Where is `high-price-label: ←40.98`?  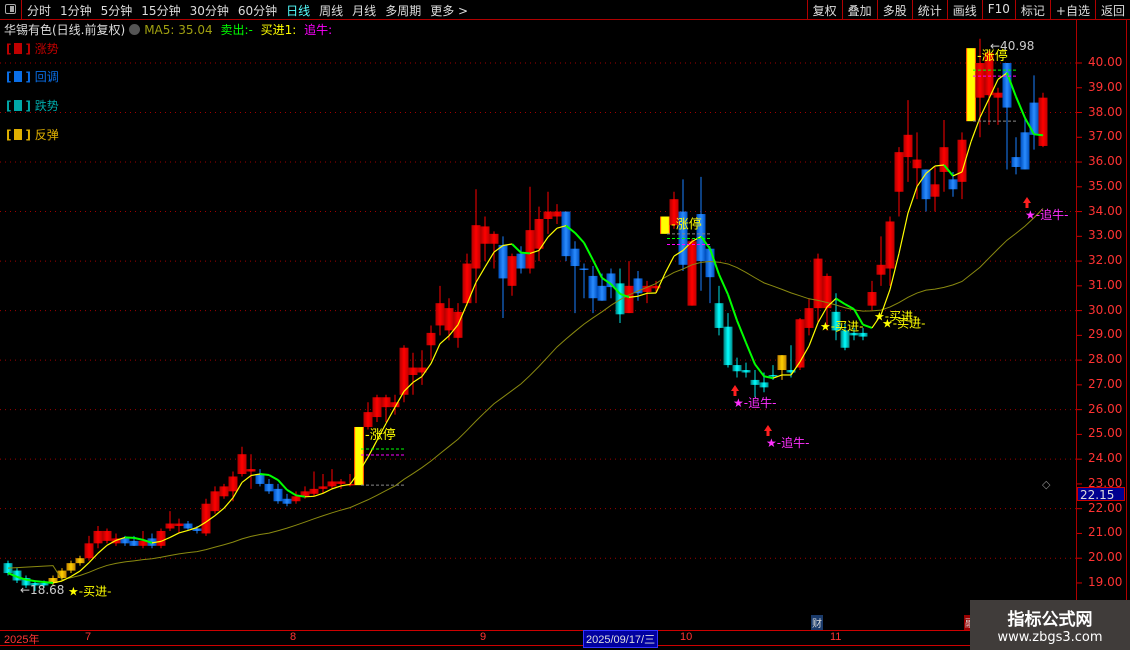
high-price-label: ←40.98 is located at coordinates (1012, 46).